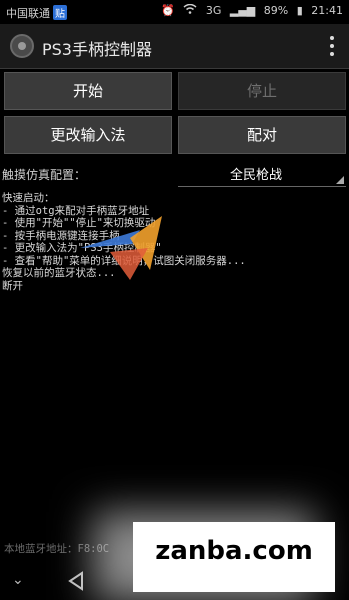 The height and width of the screenshot is (600, 349). Describe the element at coordinates (121, 248) in the screenshot. I see `watermark-logo-icon` at that location.